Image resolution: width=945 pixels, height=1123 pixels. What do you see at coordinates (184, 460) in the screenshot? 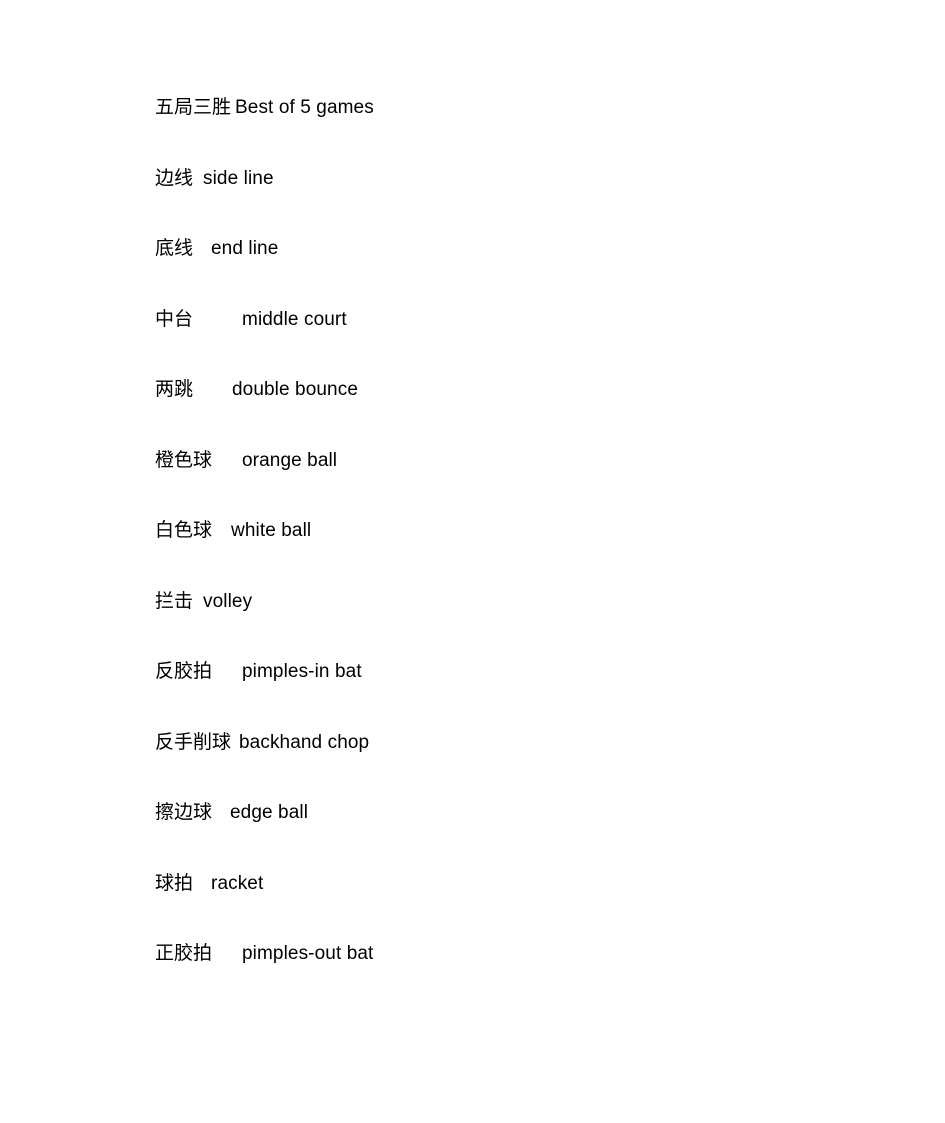
I see `glossary-term-chinese: 橙色球` at bounding box center [184, 460].